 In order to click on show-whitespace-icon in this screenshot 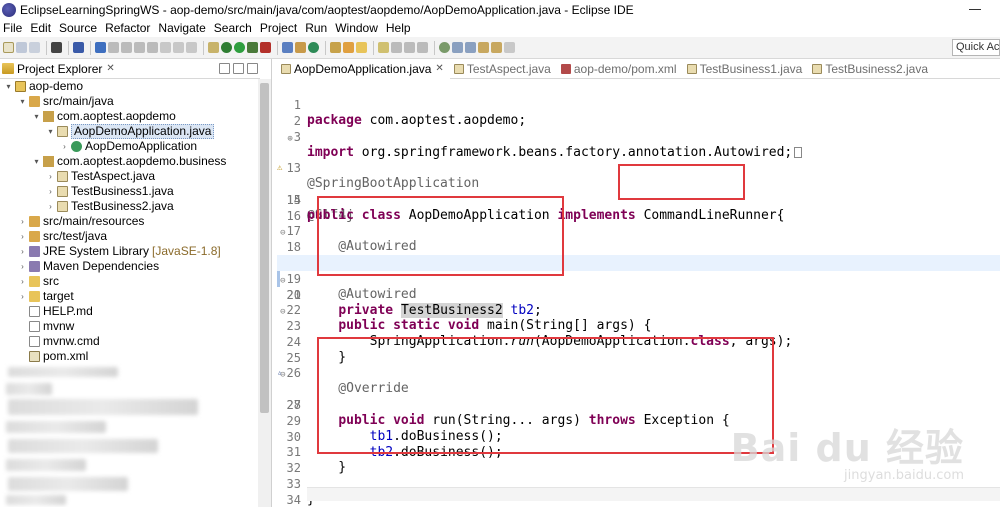, I will do `click(409, 47)`.